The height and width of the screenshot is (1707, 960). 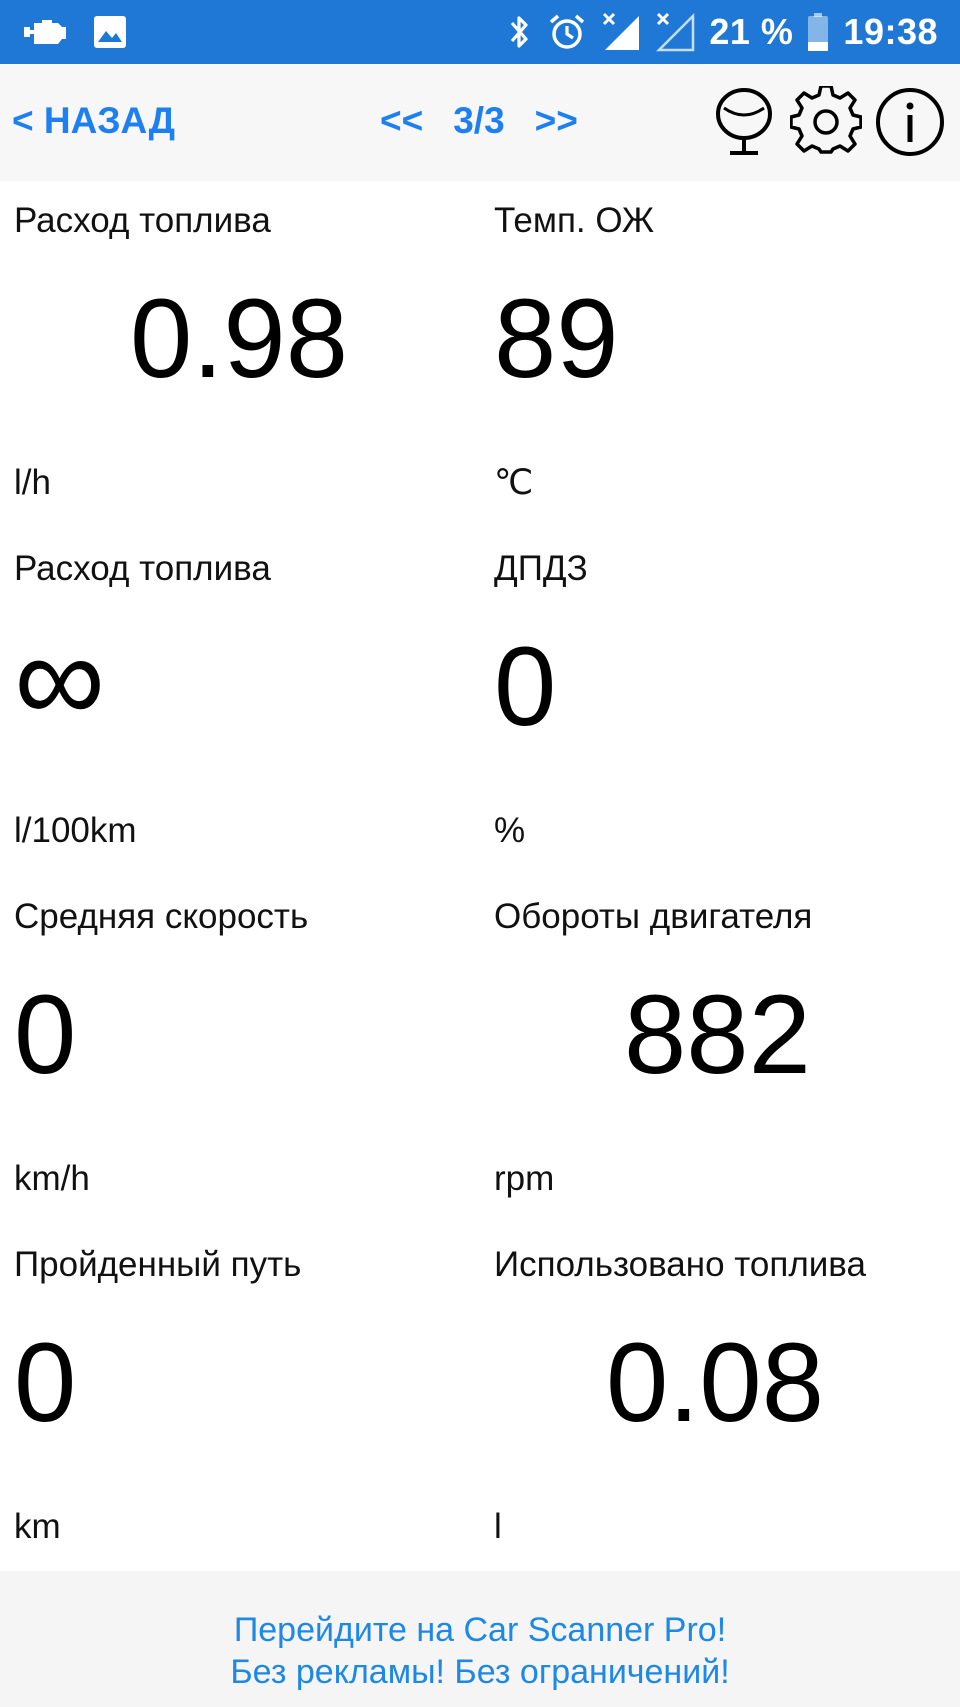 What do you see at coordinates (520, 32) in the screenshot?
I see `bluetooth-icon` at bounding box center [520, 32].